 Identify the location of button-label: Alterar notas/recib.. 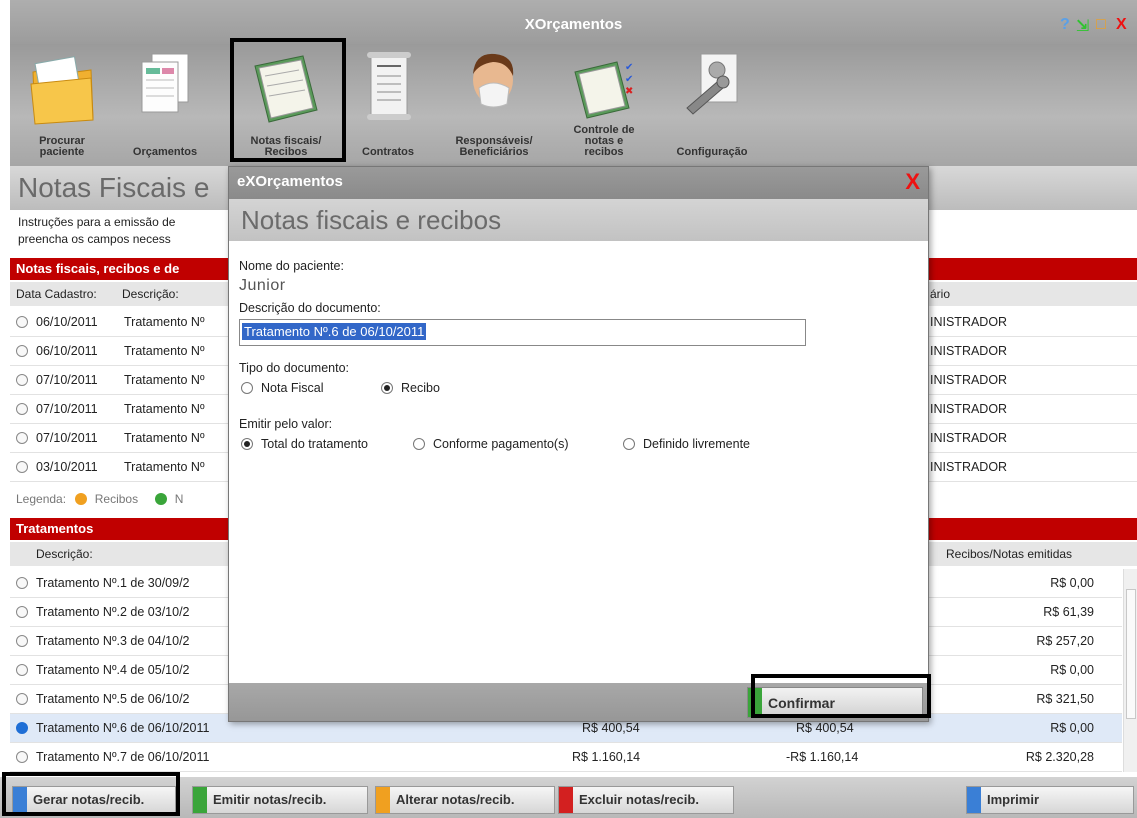
(455, 799).